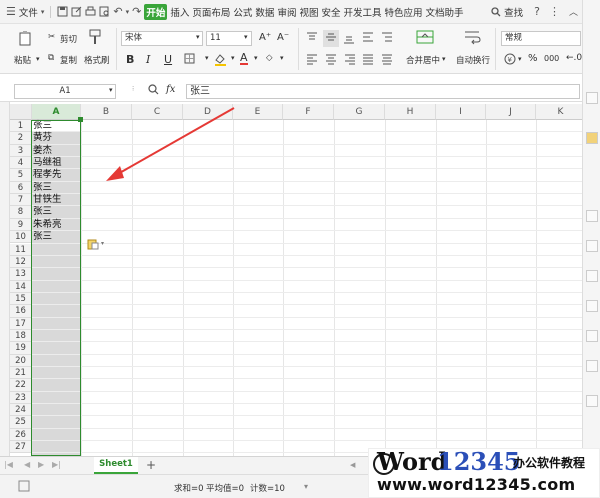 This screenshot has height=498, width=600. Describe the element at coordinates (51, 37) in the screenshot. I see `scissors-icon: ✂` at that location.